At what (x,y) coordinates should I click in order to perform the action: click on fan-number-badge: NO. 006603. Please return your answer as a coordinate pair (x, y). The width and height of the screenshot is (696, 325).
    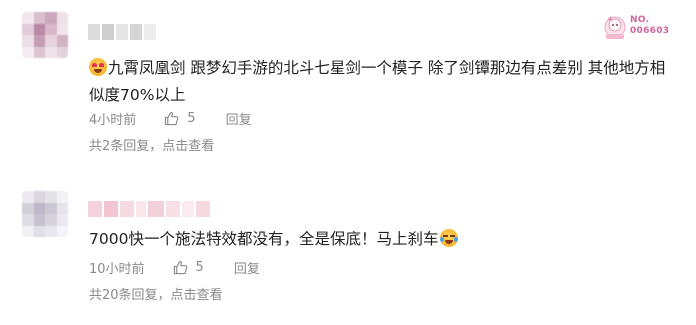
    Looking at the image, I should click on (638, 27).